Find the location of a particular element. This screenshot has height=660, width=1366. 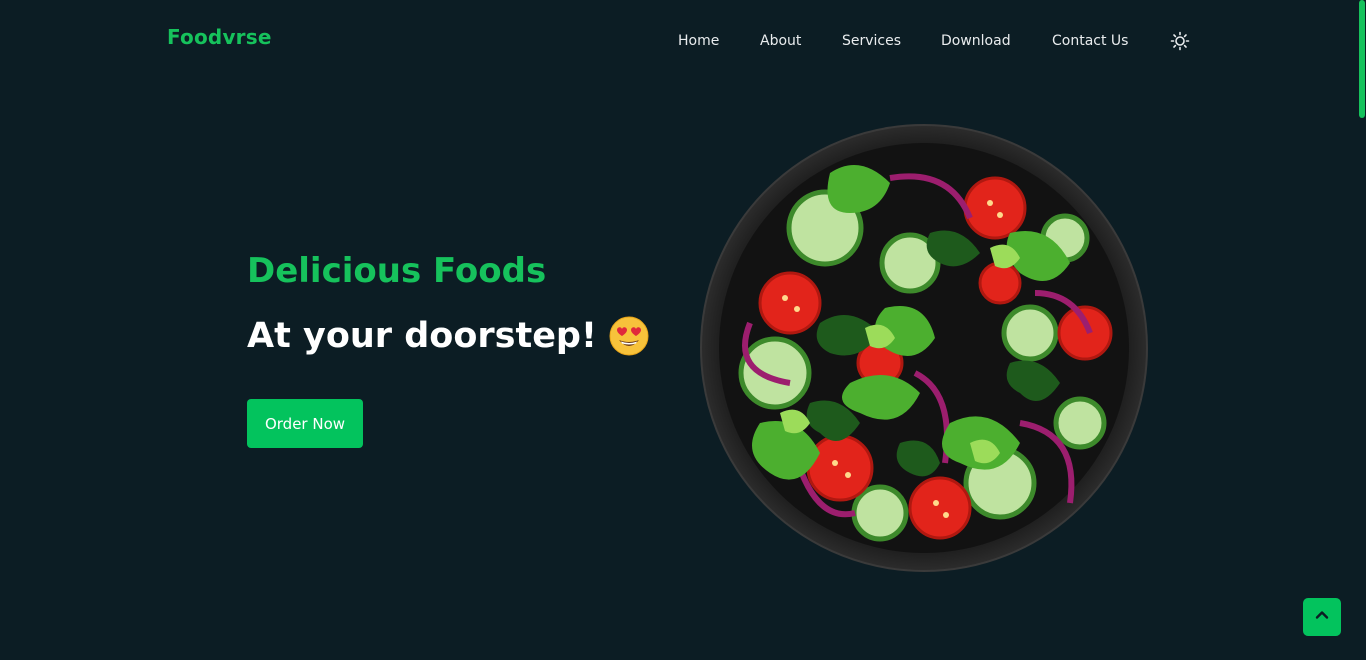

nav-services: Services is located at coordinates (871, 41).